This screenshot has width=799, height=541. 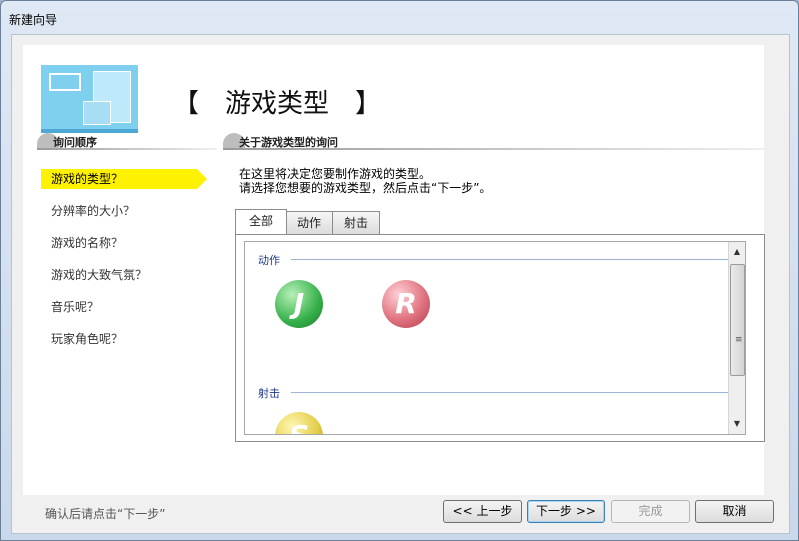 I want to click on description: 在这里将决定您要制作游戏的类型。 请选择您想要的游戏类型，然后点击“下一步”。, so click(x=365, y=181).